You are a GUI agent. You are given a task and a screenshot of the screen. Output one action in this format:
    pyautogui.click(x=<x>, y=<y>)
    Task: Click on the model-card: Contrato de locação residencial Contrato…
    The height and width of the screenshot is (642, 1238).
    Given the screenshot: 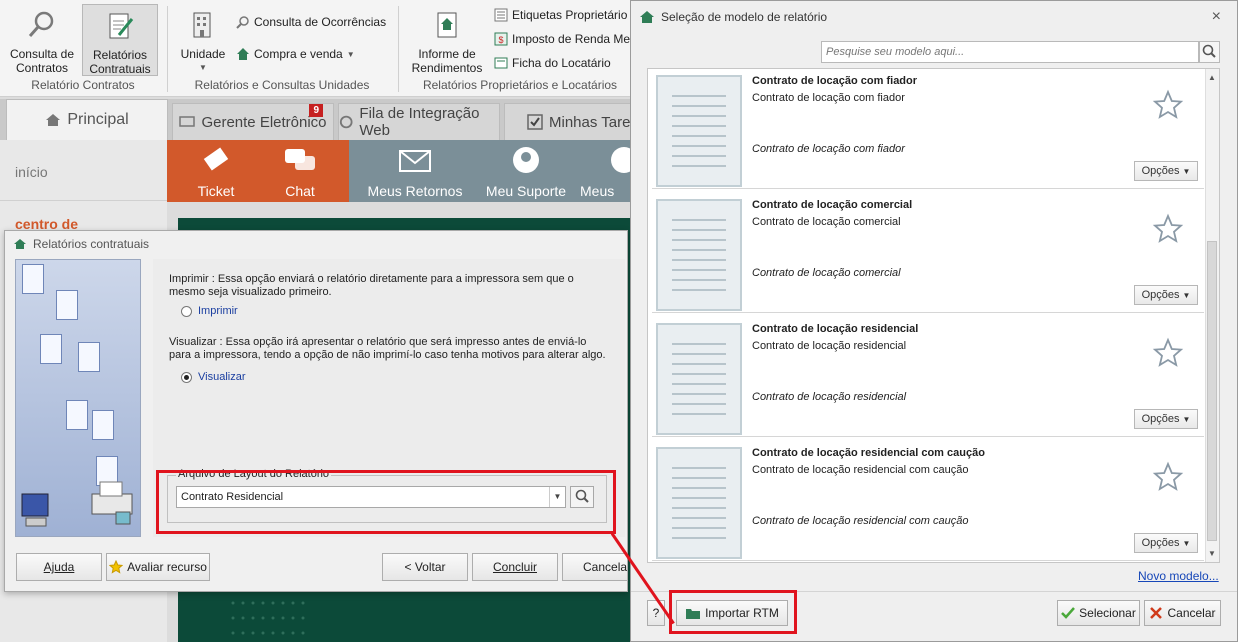 What is the action you would take?
    pyautogui.click(x=928, y=377)
    